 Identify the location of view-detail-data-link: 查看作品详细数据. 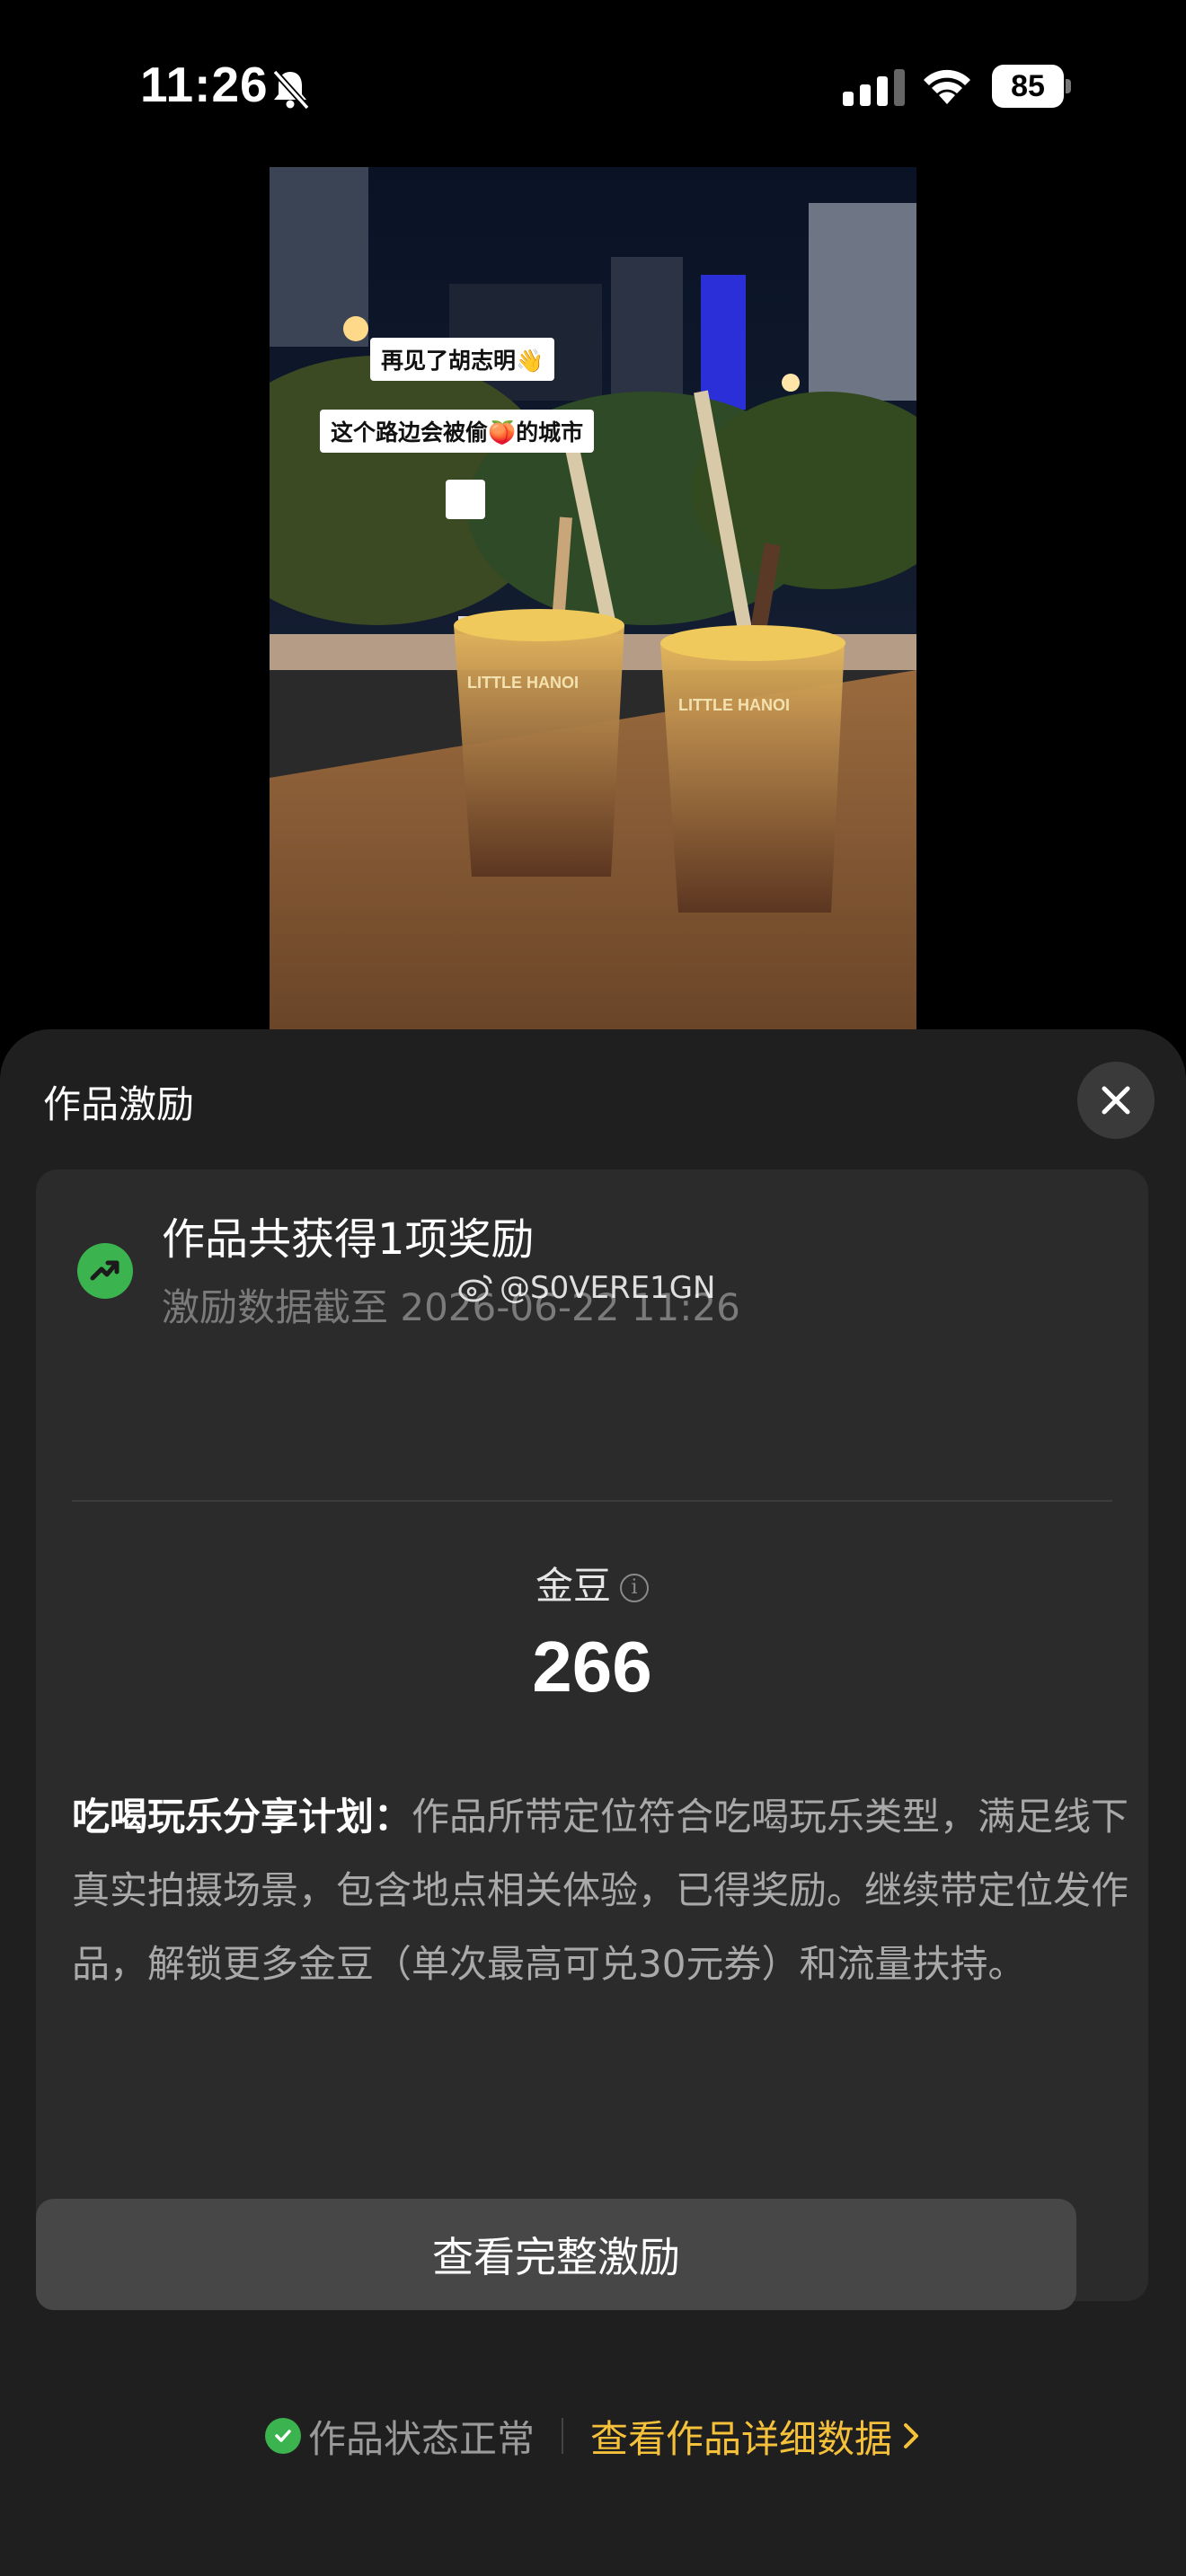
(755, 2436).